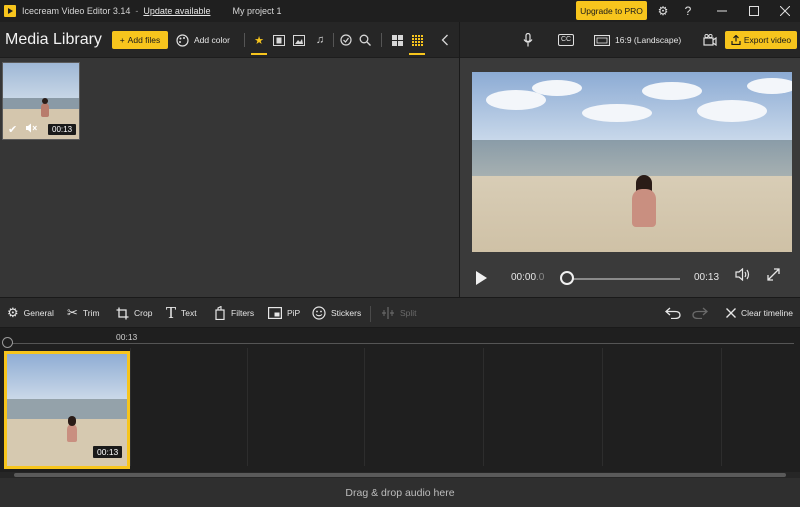  What do you see at coordinates (176, 11) in the screenshot?
I see `update-available-link: Update available` at bounding box center [176, 11].